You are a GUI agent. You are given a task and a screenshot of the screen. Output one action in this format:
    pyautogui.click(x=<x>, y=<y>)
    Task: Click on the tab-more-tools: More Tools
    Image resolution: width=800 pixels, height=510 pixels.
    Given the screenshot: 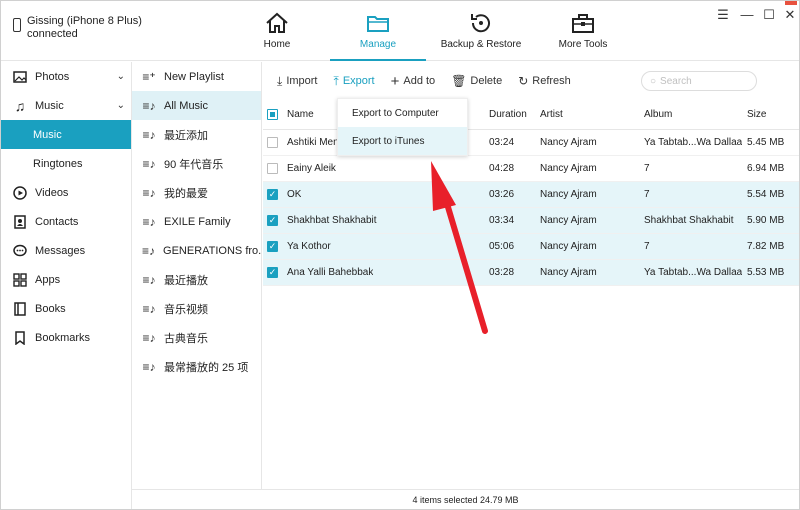 What is the action you would take?
    pyautogui.click(x=583, y=35)
    